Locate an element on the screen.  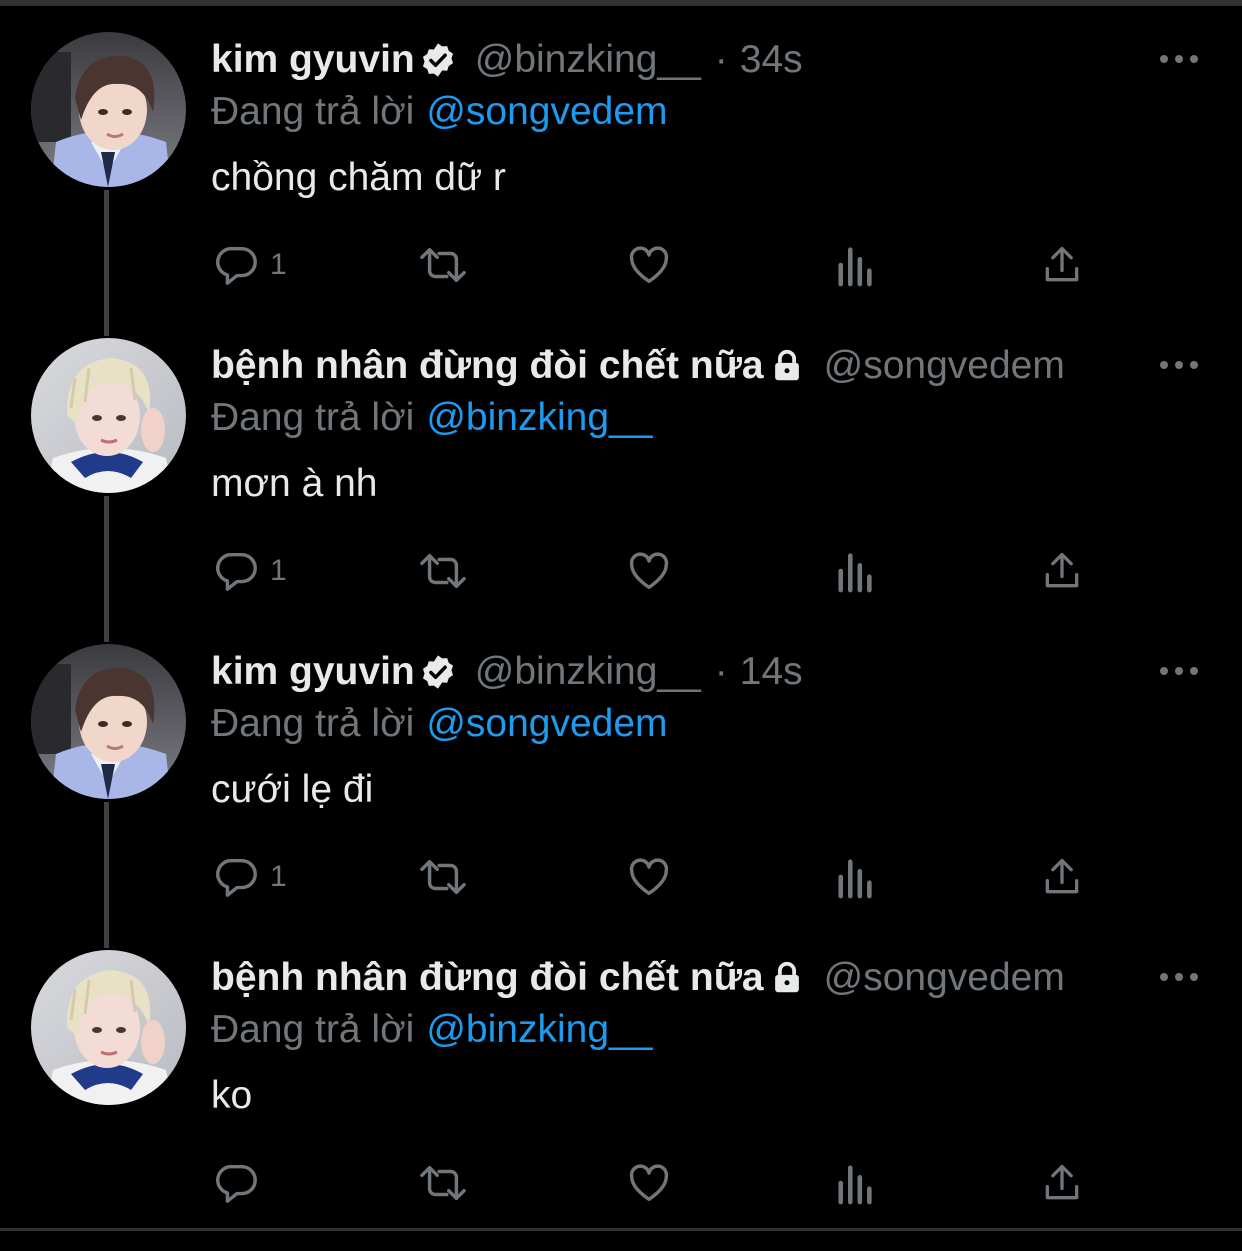
reply-button is located at coordinates (242, 1183).